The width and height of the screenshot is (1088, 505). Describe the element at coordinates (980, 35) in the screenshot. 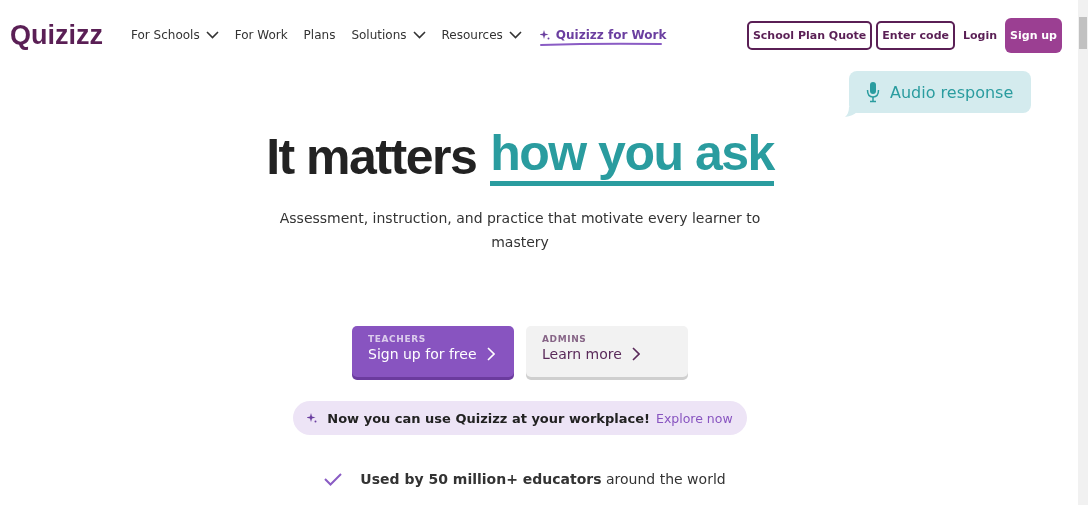

I see `login-link: Login` at that location.